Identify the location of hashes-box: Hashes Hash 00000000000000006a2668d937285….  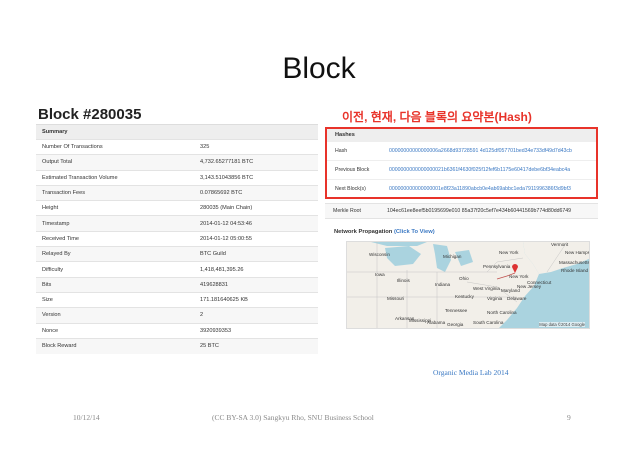
(461, 163).